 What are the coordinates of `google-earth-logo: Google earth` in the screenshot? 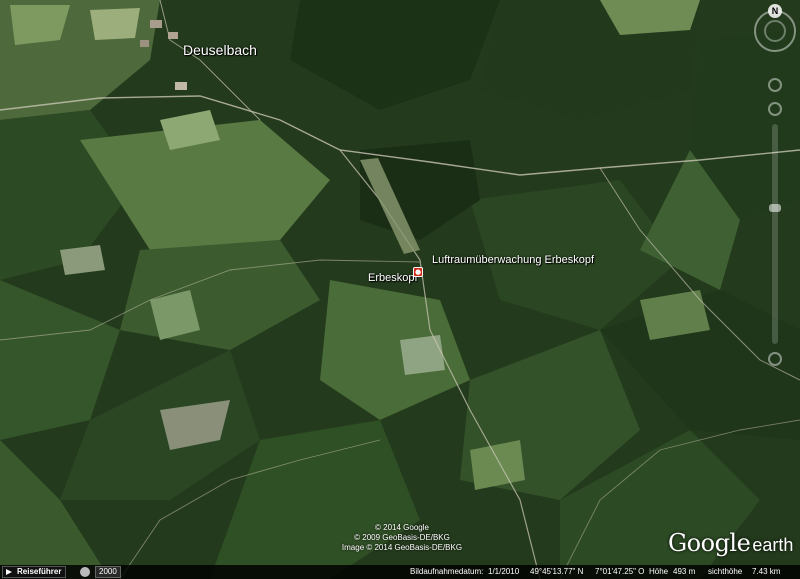 It's located at (730, 543).